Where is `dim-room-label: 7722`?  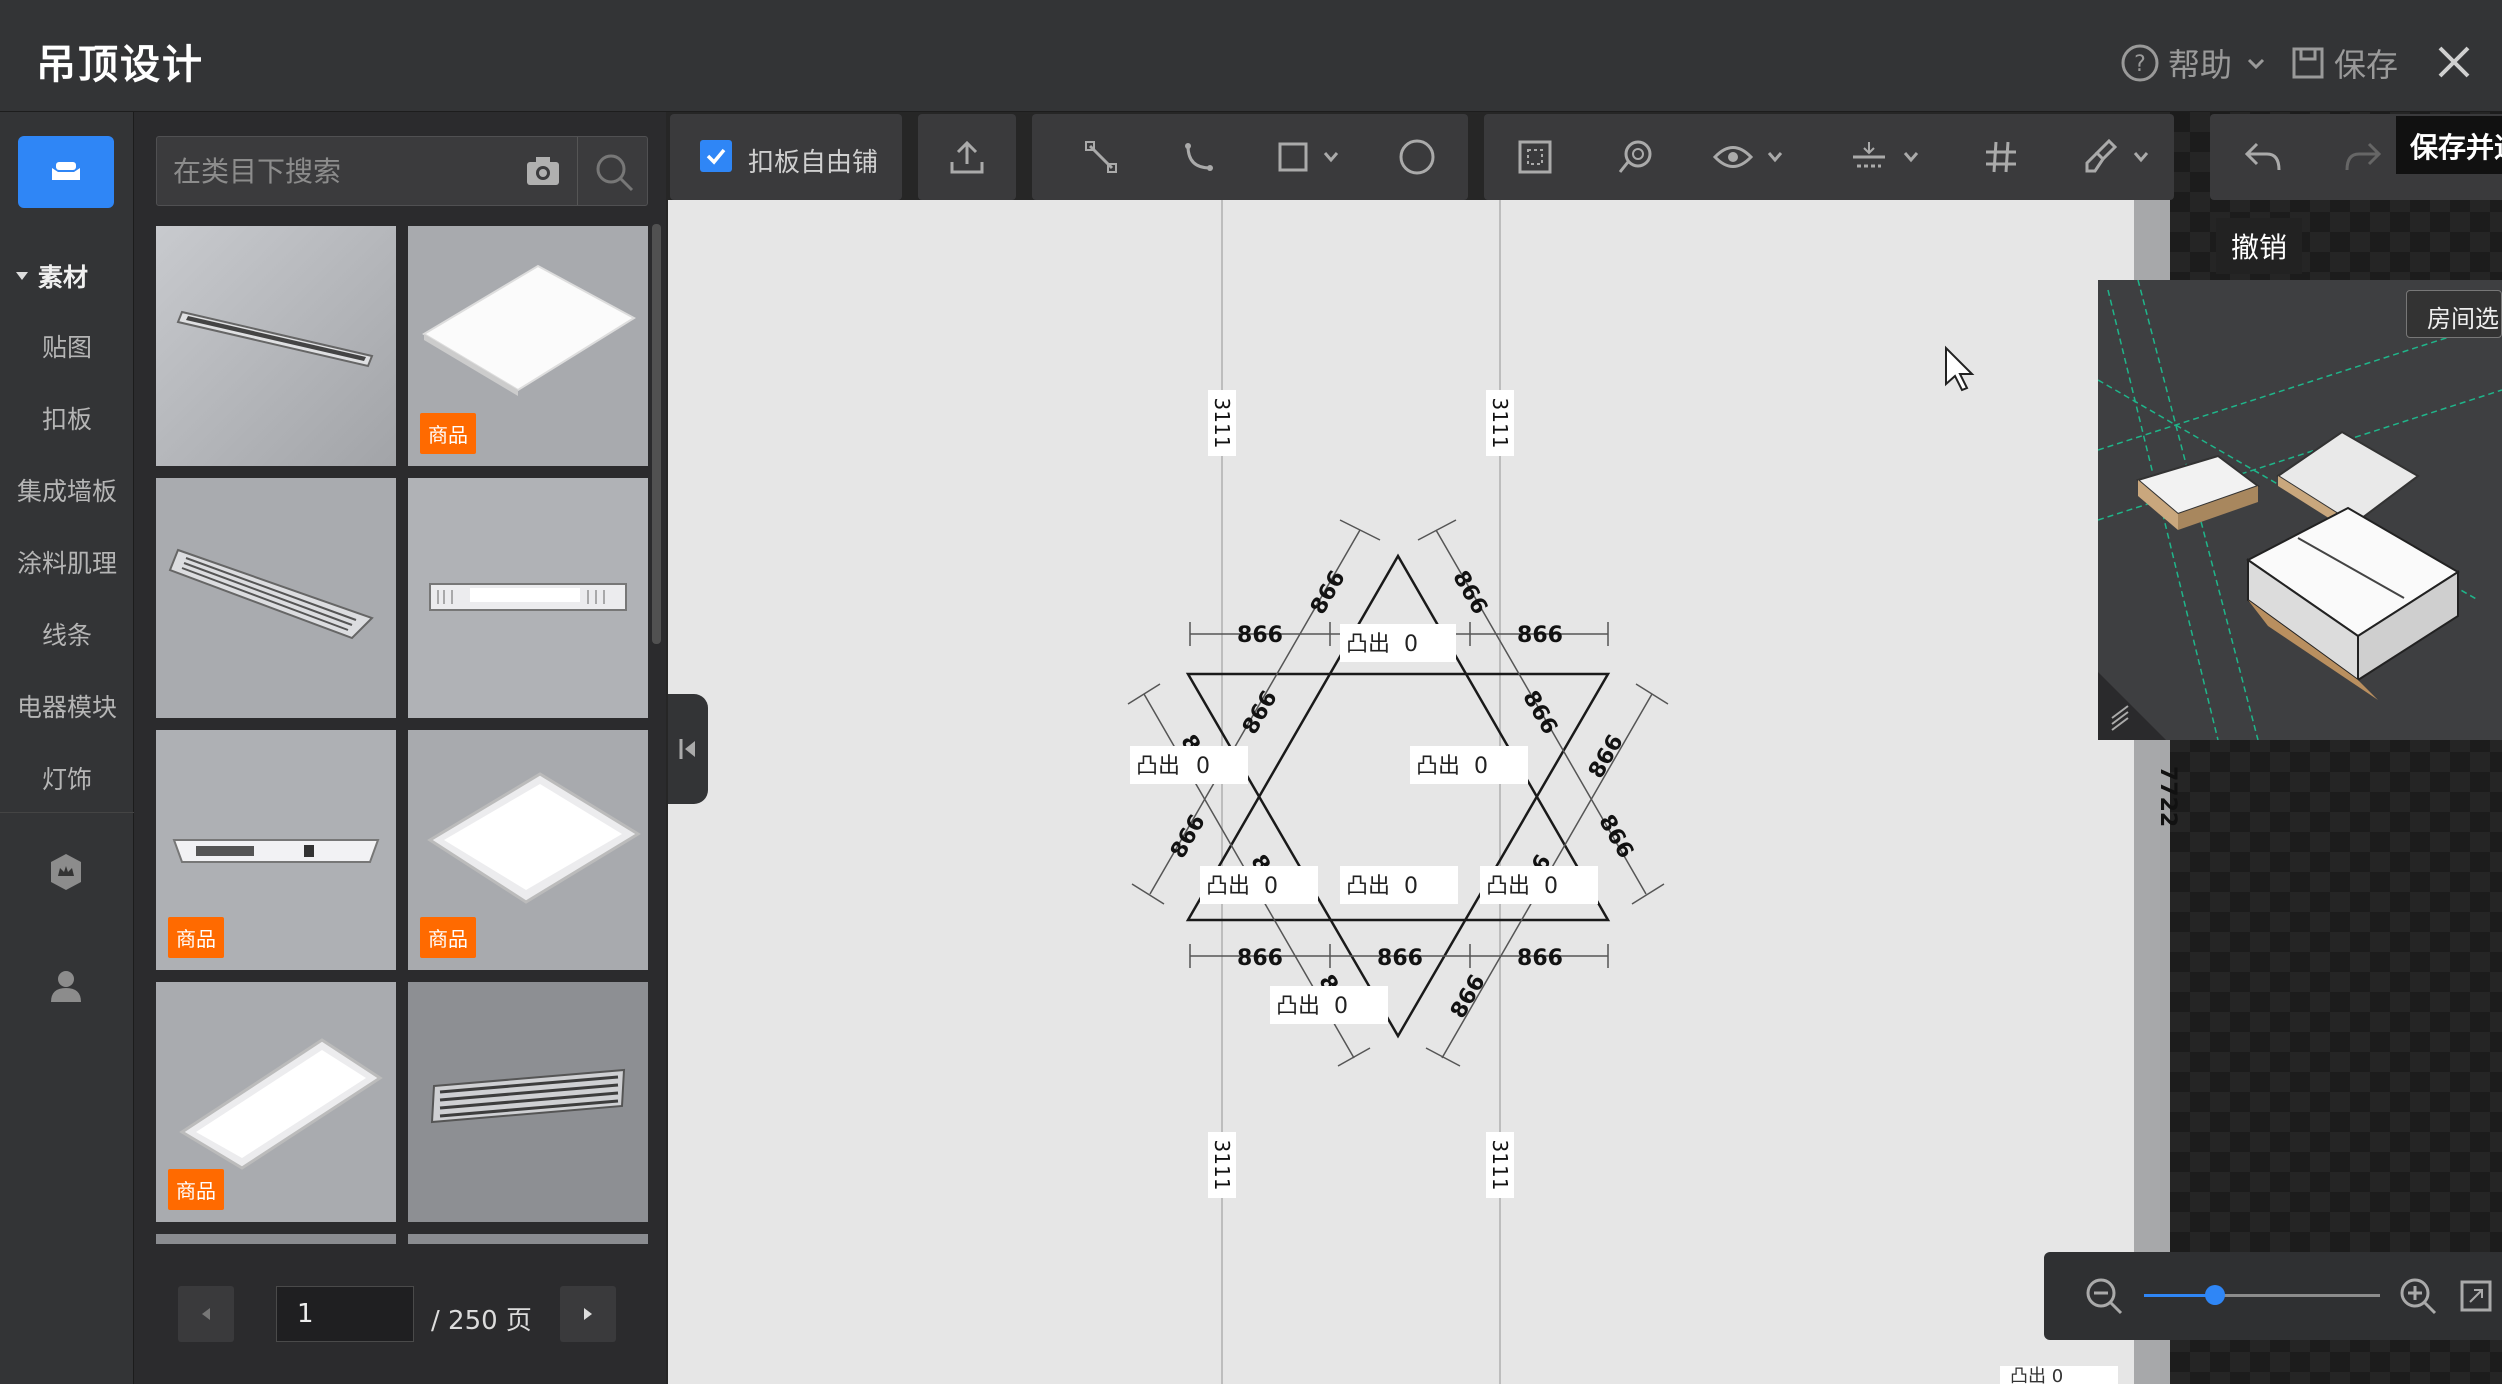
dim-room-label: 7722 is located at coordinates (2167, 797).